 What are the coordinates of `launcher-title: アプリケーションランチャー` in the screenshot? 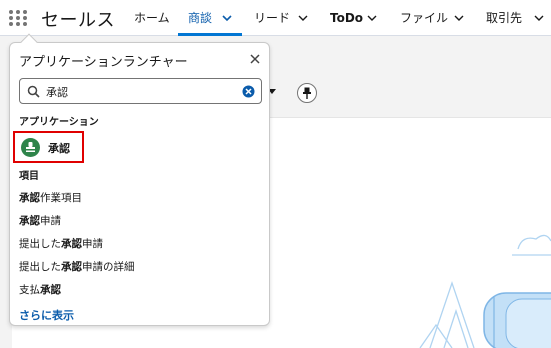 It's located at (103, 62).